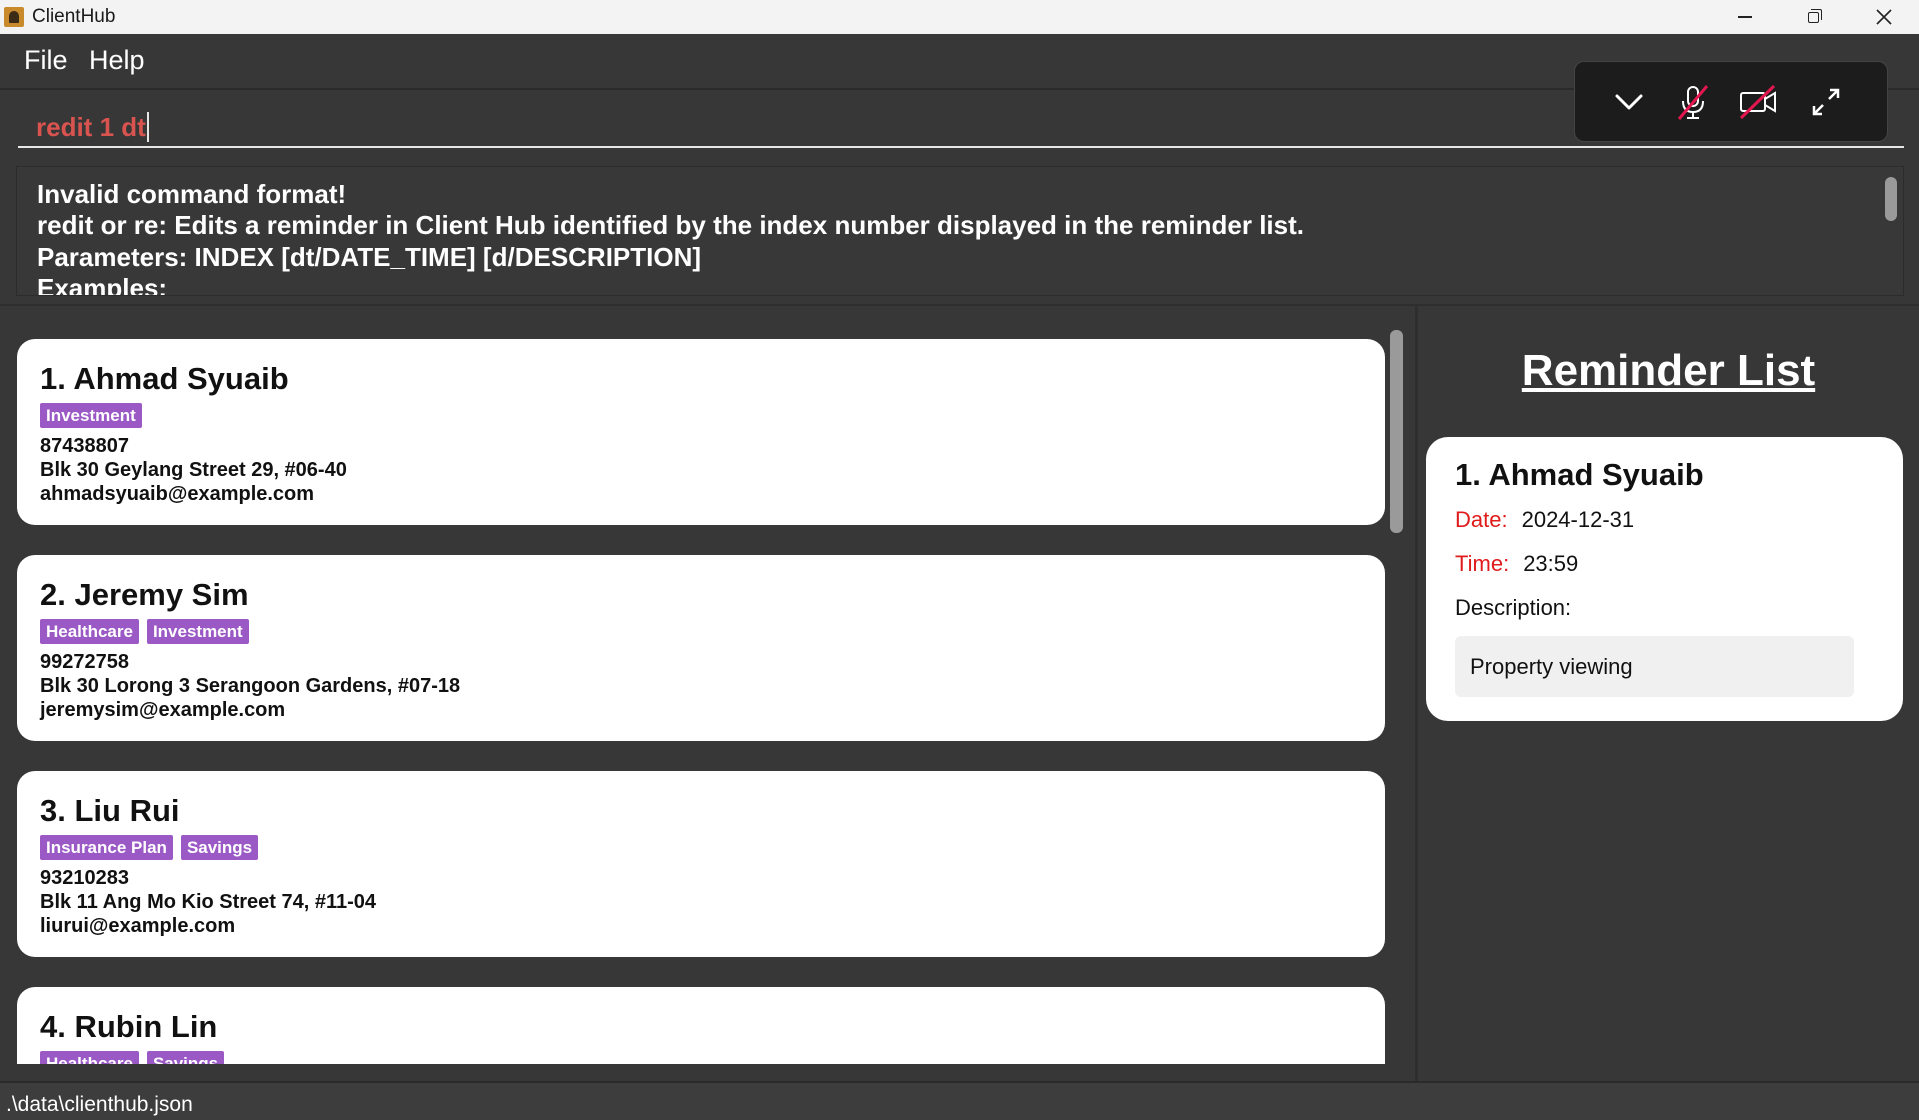  What do you see at coordinates (1813, 17) in the screenshot?
I see `restore-button` at bounding box center [1813, 17].